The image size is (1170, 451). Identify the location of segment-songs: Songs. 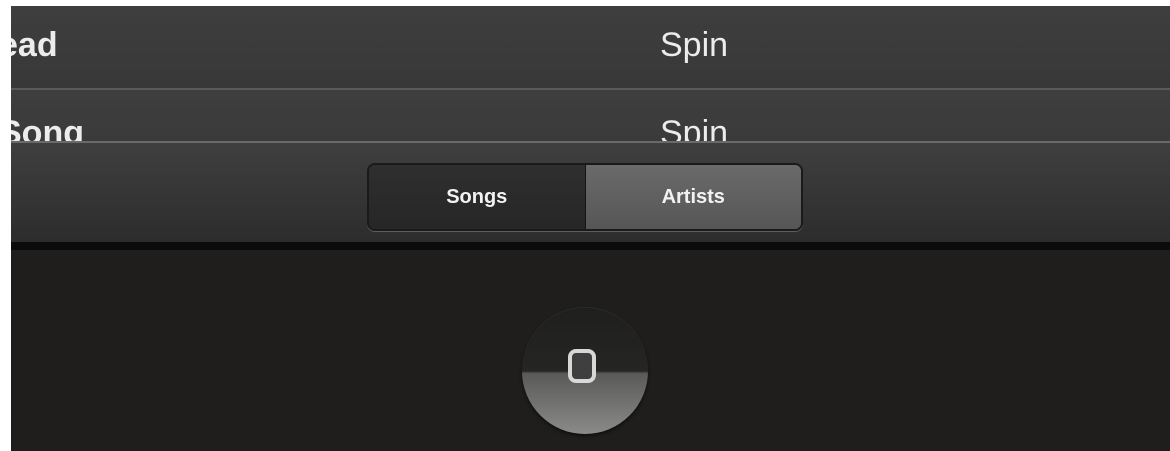
(477, 197).